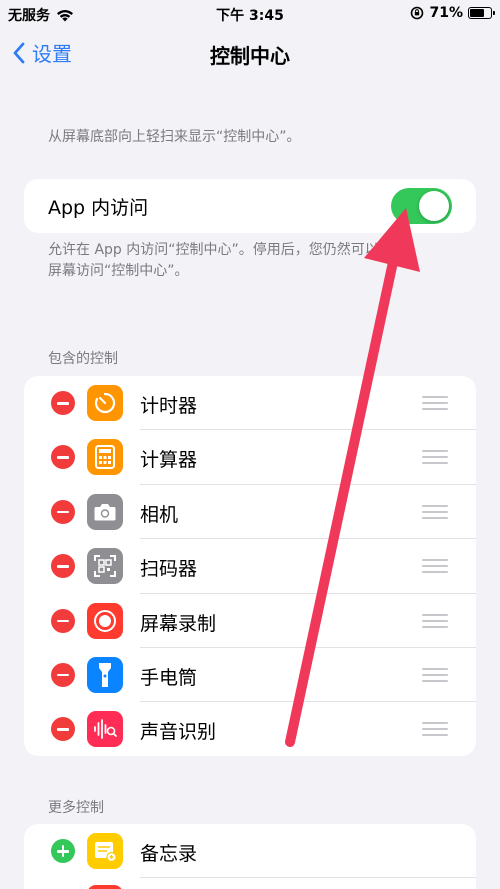 Image resolution: width=500 pixels, height=889 pixels. What do you see at coordinates (169, 406) in the screenshot?
I see `control-label: 计时器` at bounding box center [169, 406].